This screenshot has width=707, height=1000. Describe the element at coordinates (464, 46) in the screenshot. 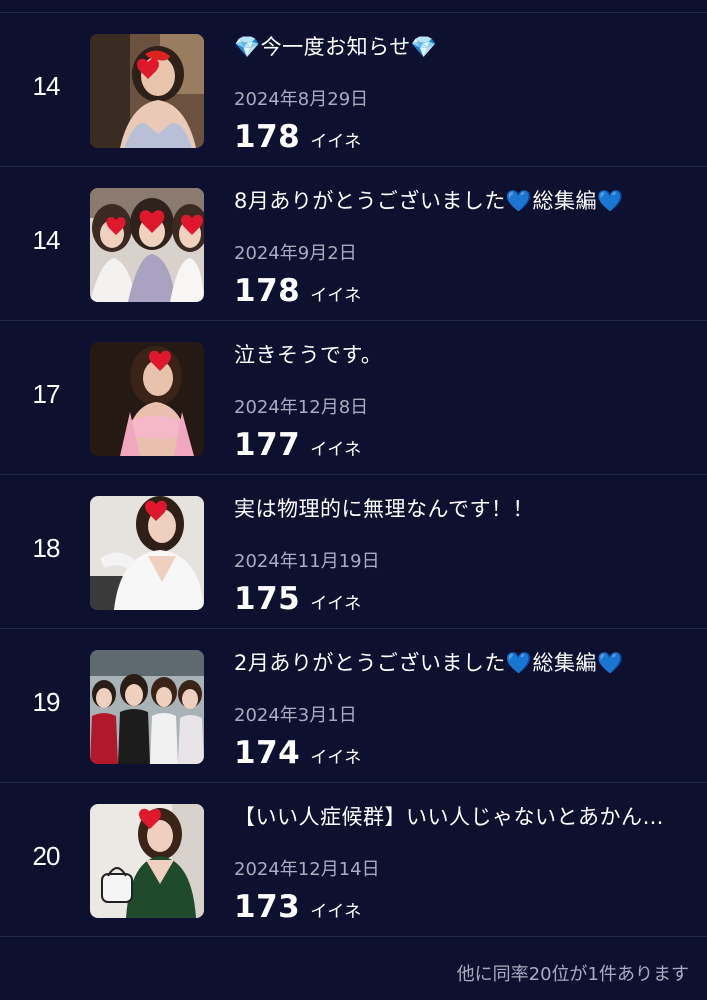

I see `post-title: 💎今一度お知らせ💎` at that location.